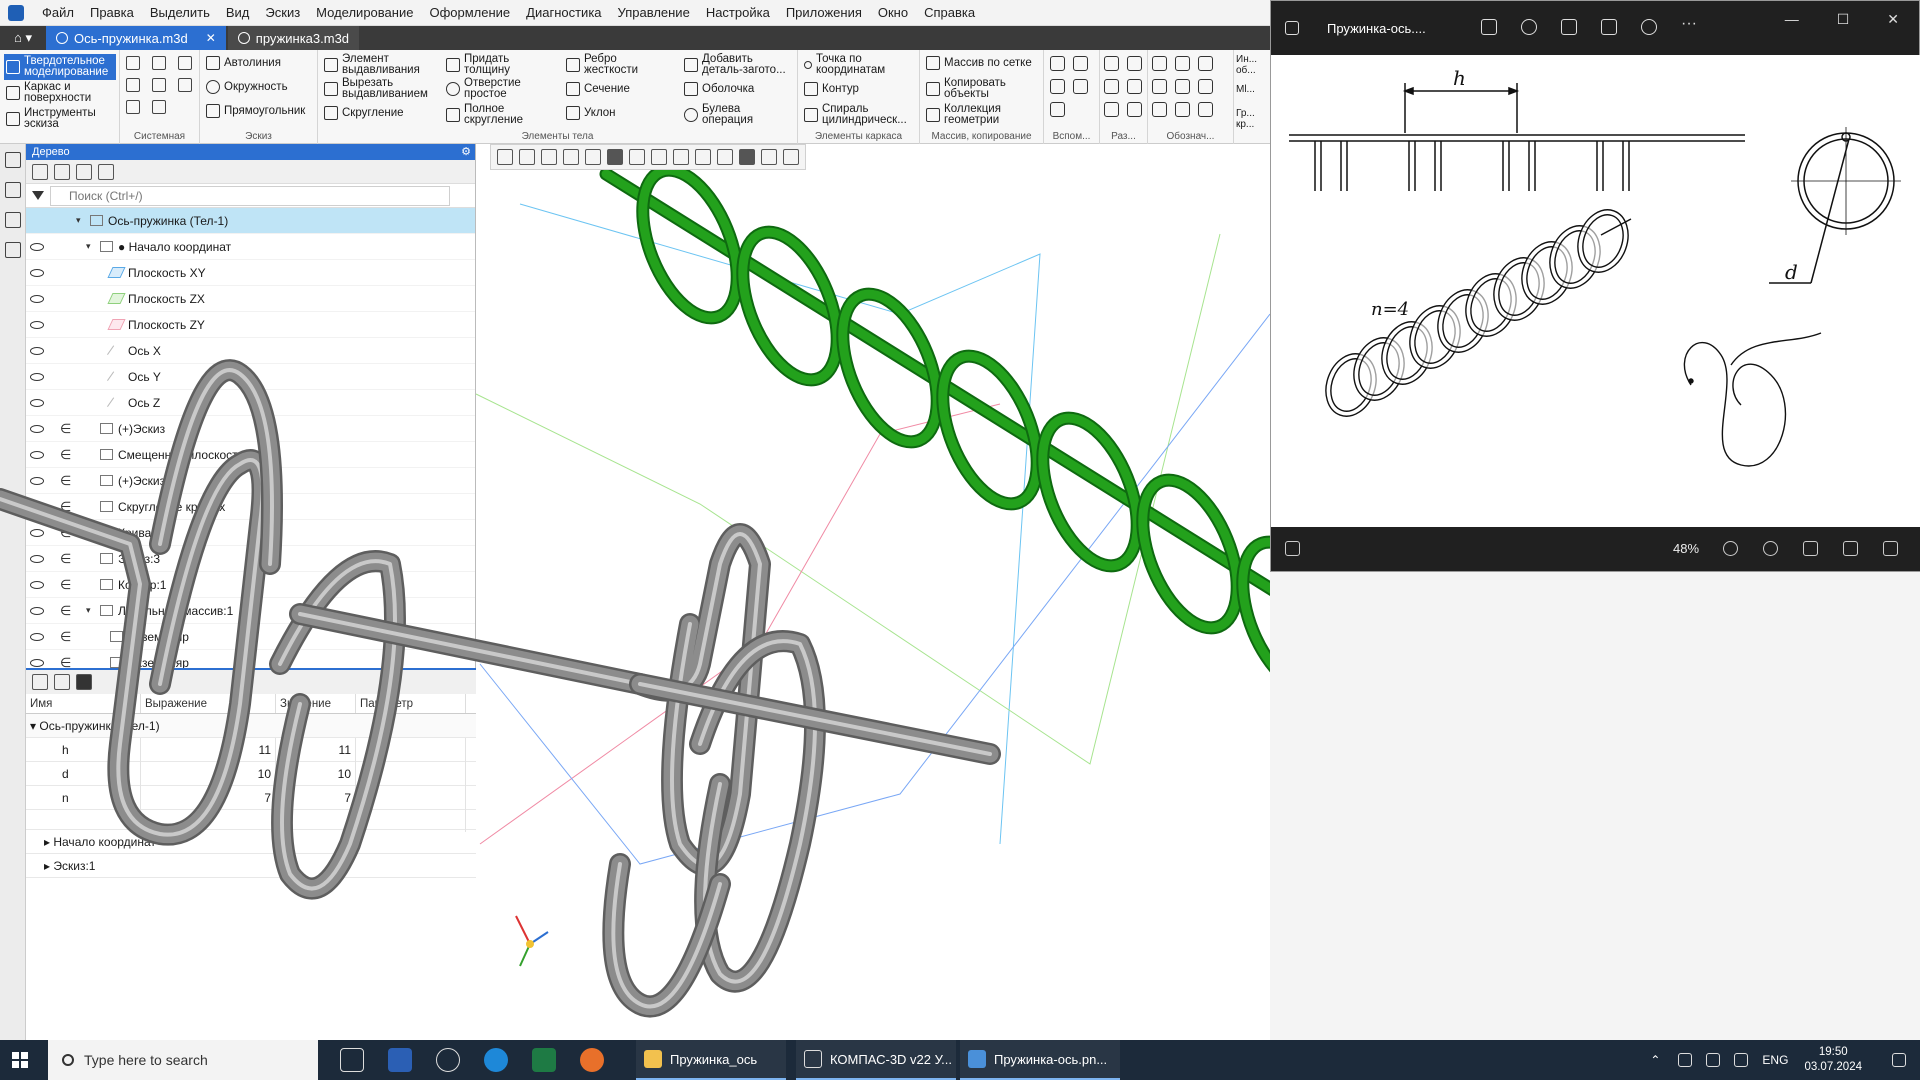  I want to click on open-icon, so click(159, 63).